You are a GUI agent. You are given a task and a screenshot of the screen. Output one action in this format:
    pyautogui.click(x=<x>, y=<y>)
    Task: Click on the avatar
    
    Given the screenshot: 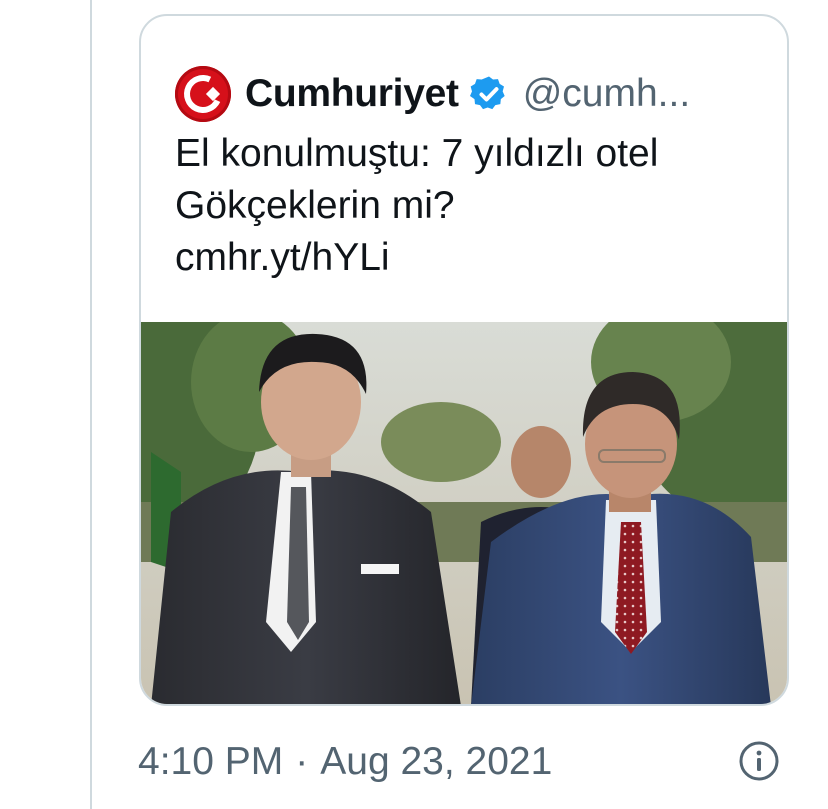 What is the action you would take?
    pyautogui.click(x=203, y=94)
    